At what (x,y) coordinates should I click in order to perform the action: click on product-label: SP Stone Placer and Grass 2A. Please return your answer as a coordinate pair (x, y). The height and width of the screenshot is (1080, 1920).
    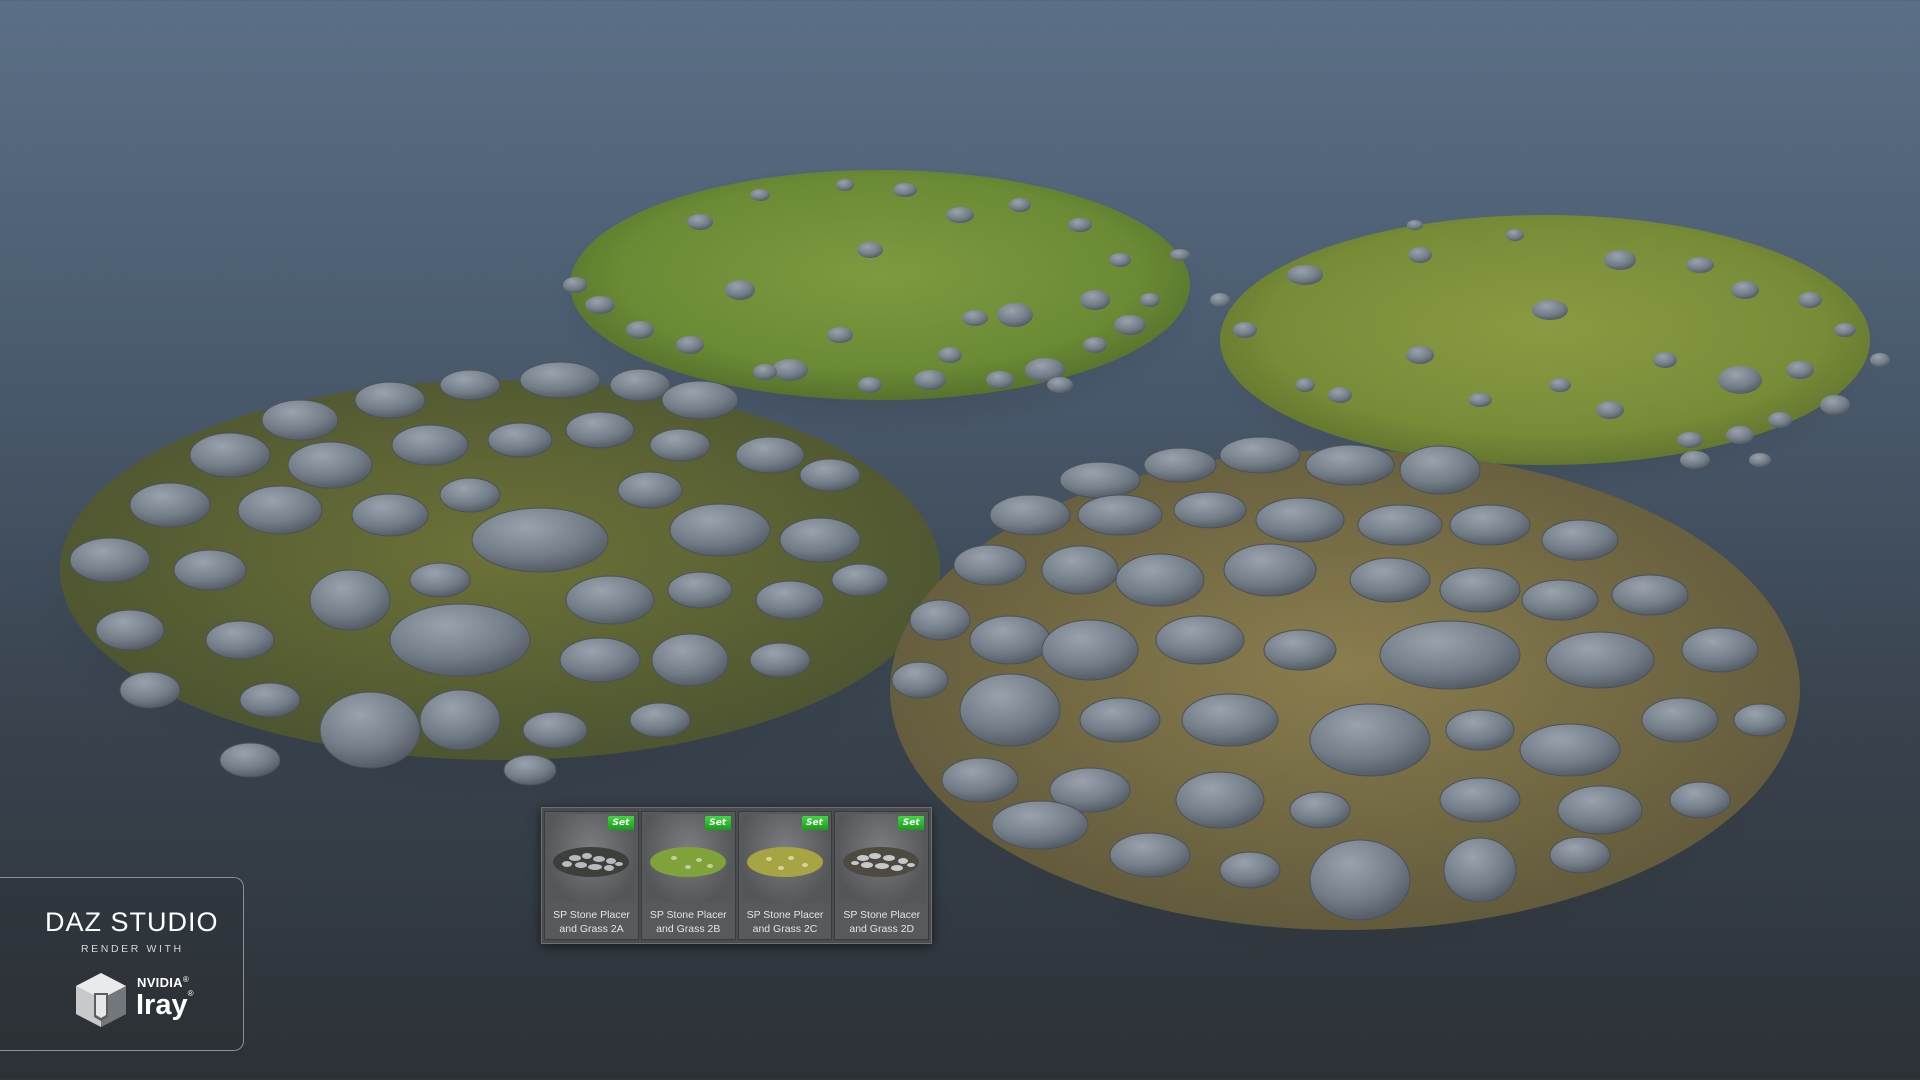
    Looking at the image, I should click on (591, 922).